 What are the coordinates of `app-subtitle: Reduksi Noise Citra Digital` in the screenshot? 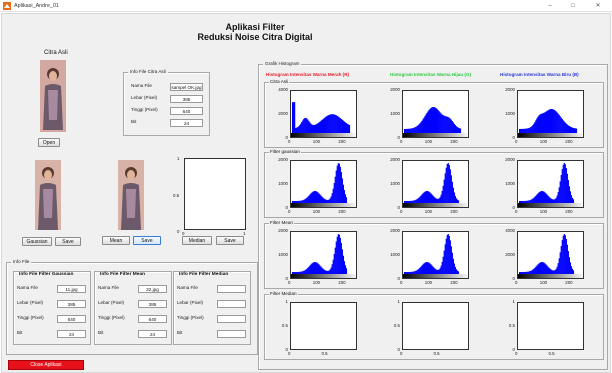 It's located at (255, 37).